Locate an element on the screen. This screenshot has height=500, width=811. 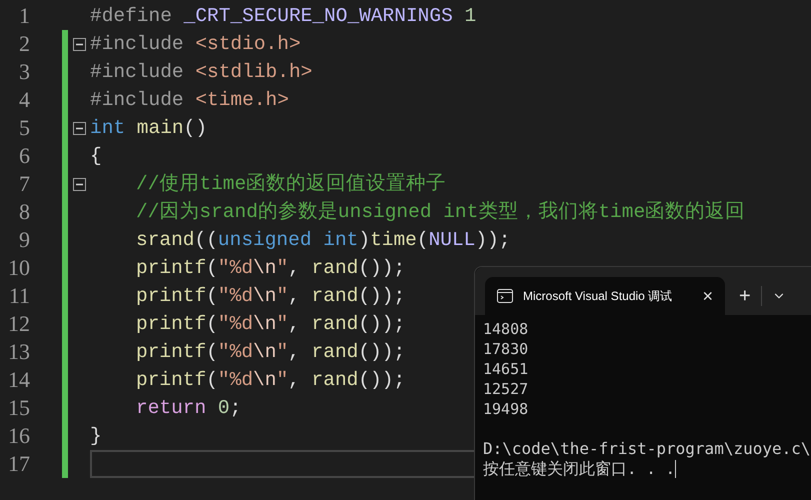
line-number: 7 is located at coordinates (24, 184).